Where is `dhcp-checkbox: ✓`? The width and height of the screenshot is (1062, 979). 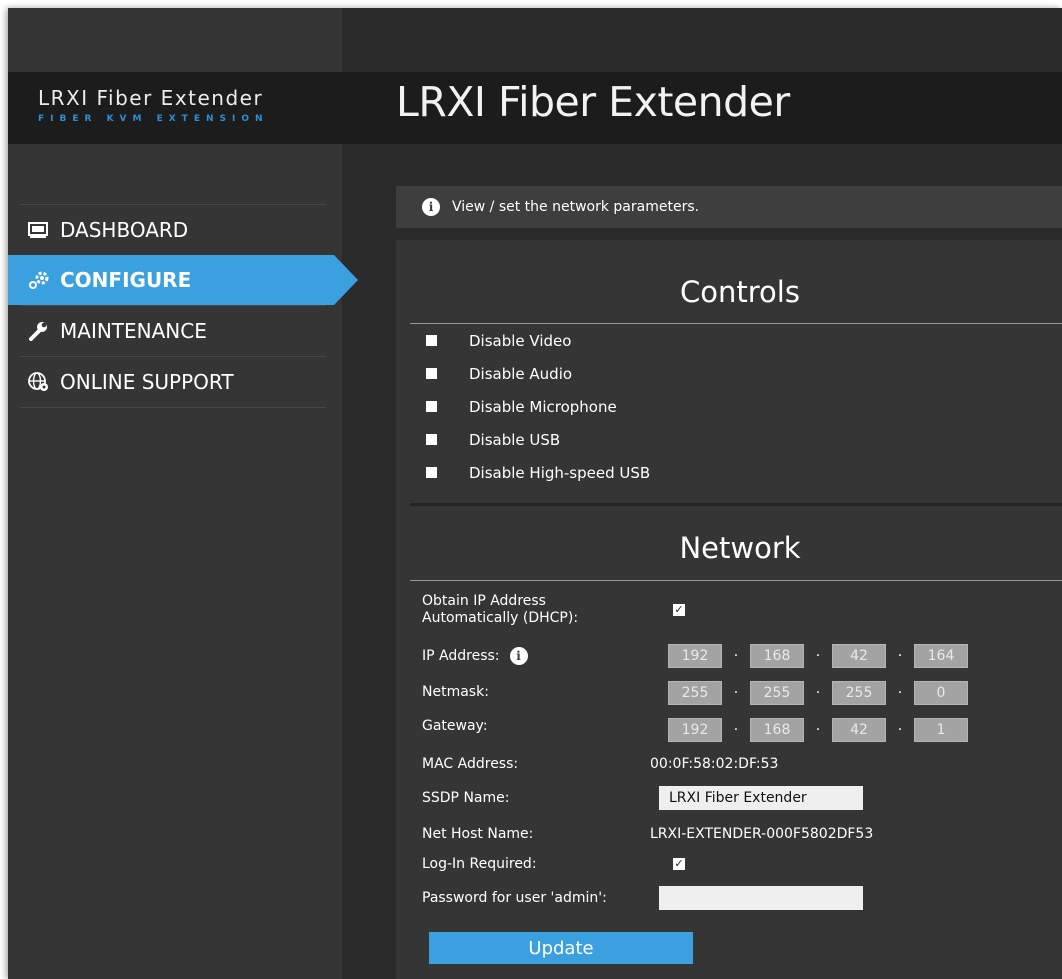 dhcp-checkbox: ✓ is located at coordinates (679, 610).